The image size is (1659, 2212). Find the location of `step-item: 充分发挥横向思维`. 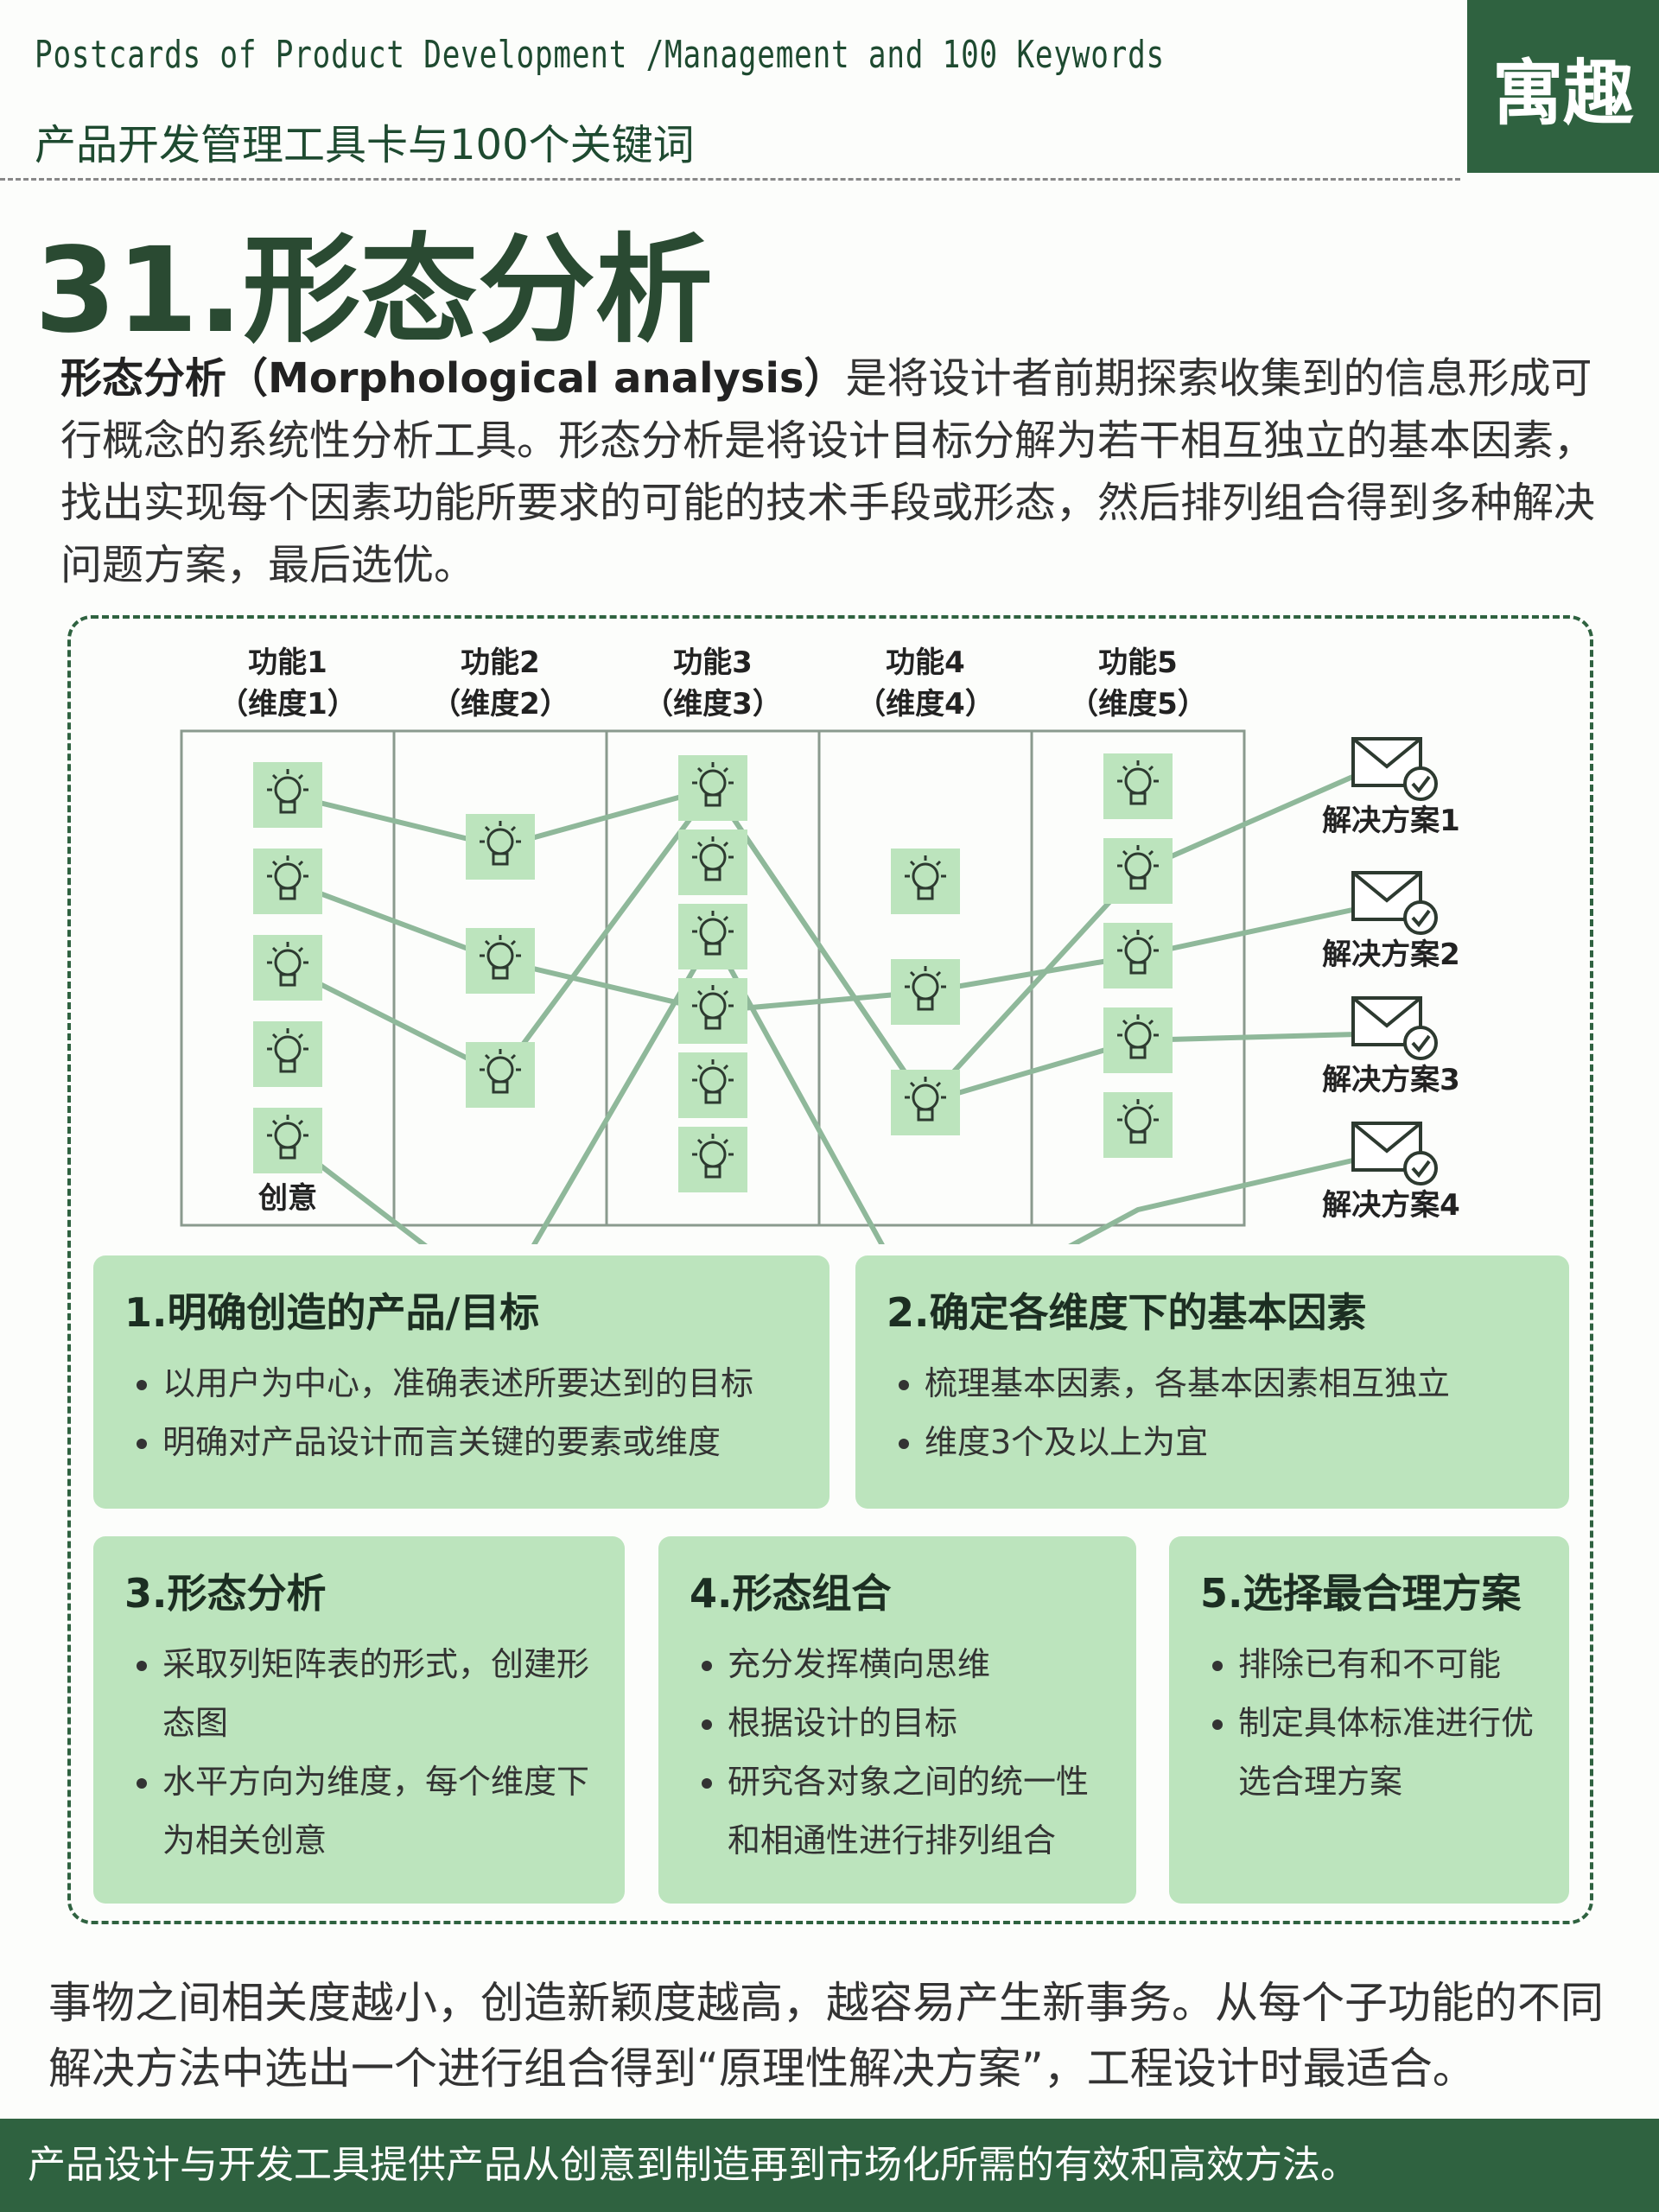

step-item: 充分发挥横向思维 is located at coordinates (916, 1664).